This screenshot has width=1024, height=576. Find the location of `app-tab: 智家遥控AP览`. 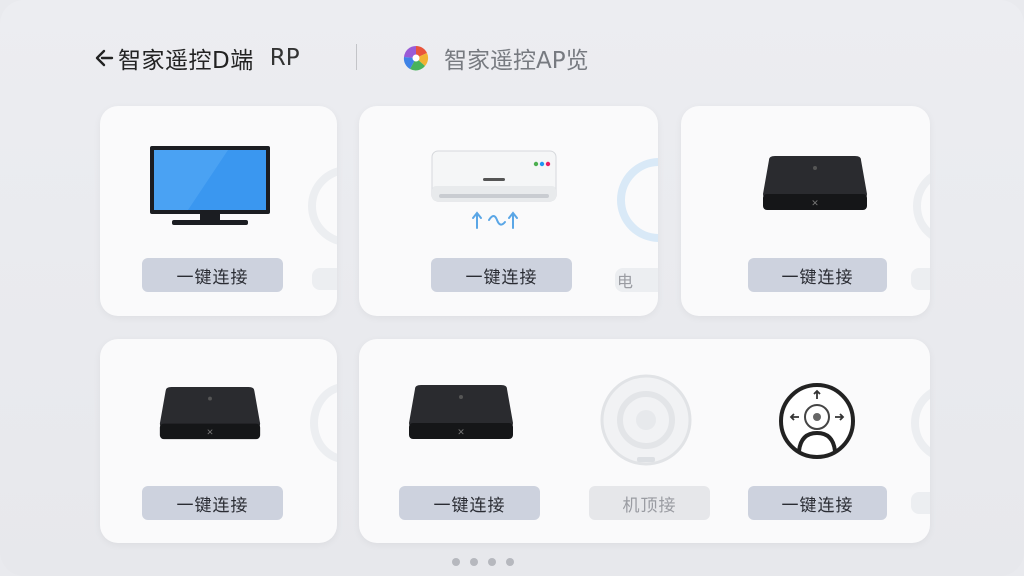

app-tab: 智家遥控AP览 is located at coordinates (495, 58).